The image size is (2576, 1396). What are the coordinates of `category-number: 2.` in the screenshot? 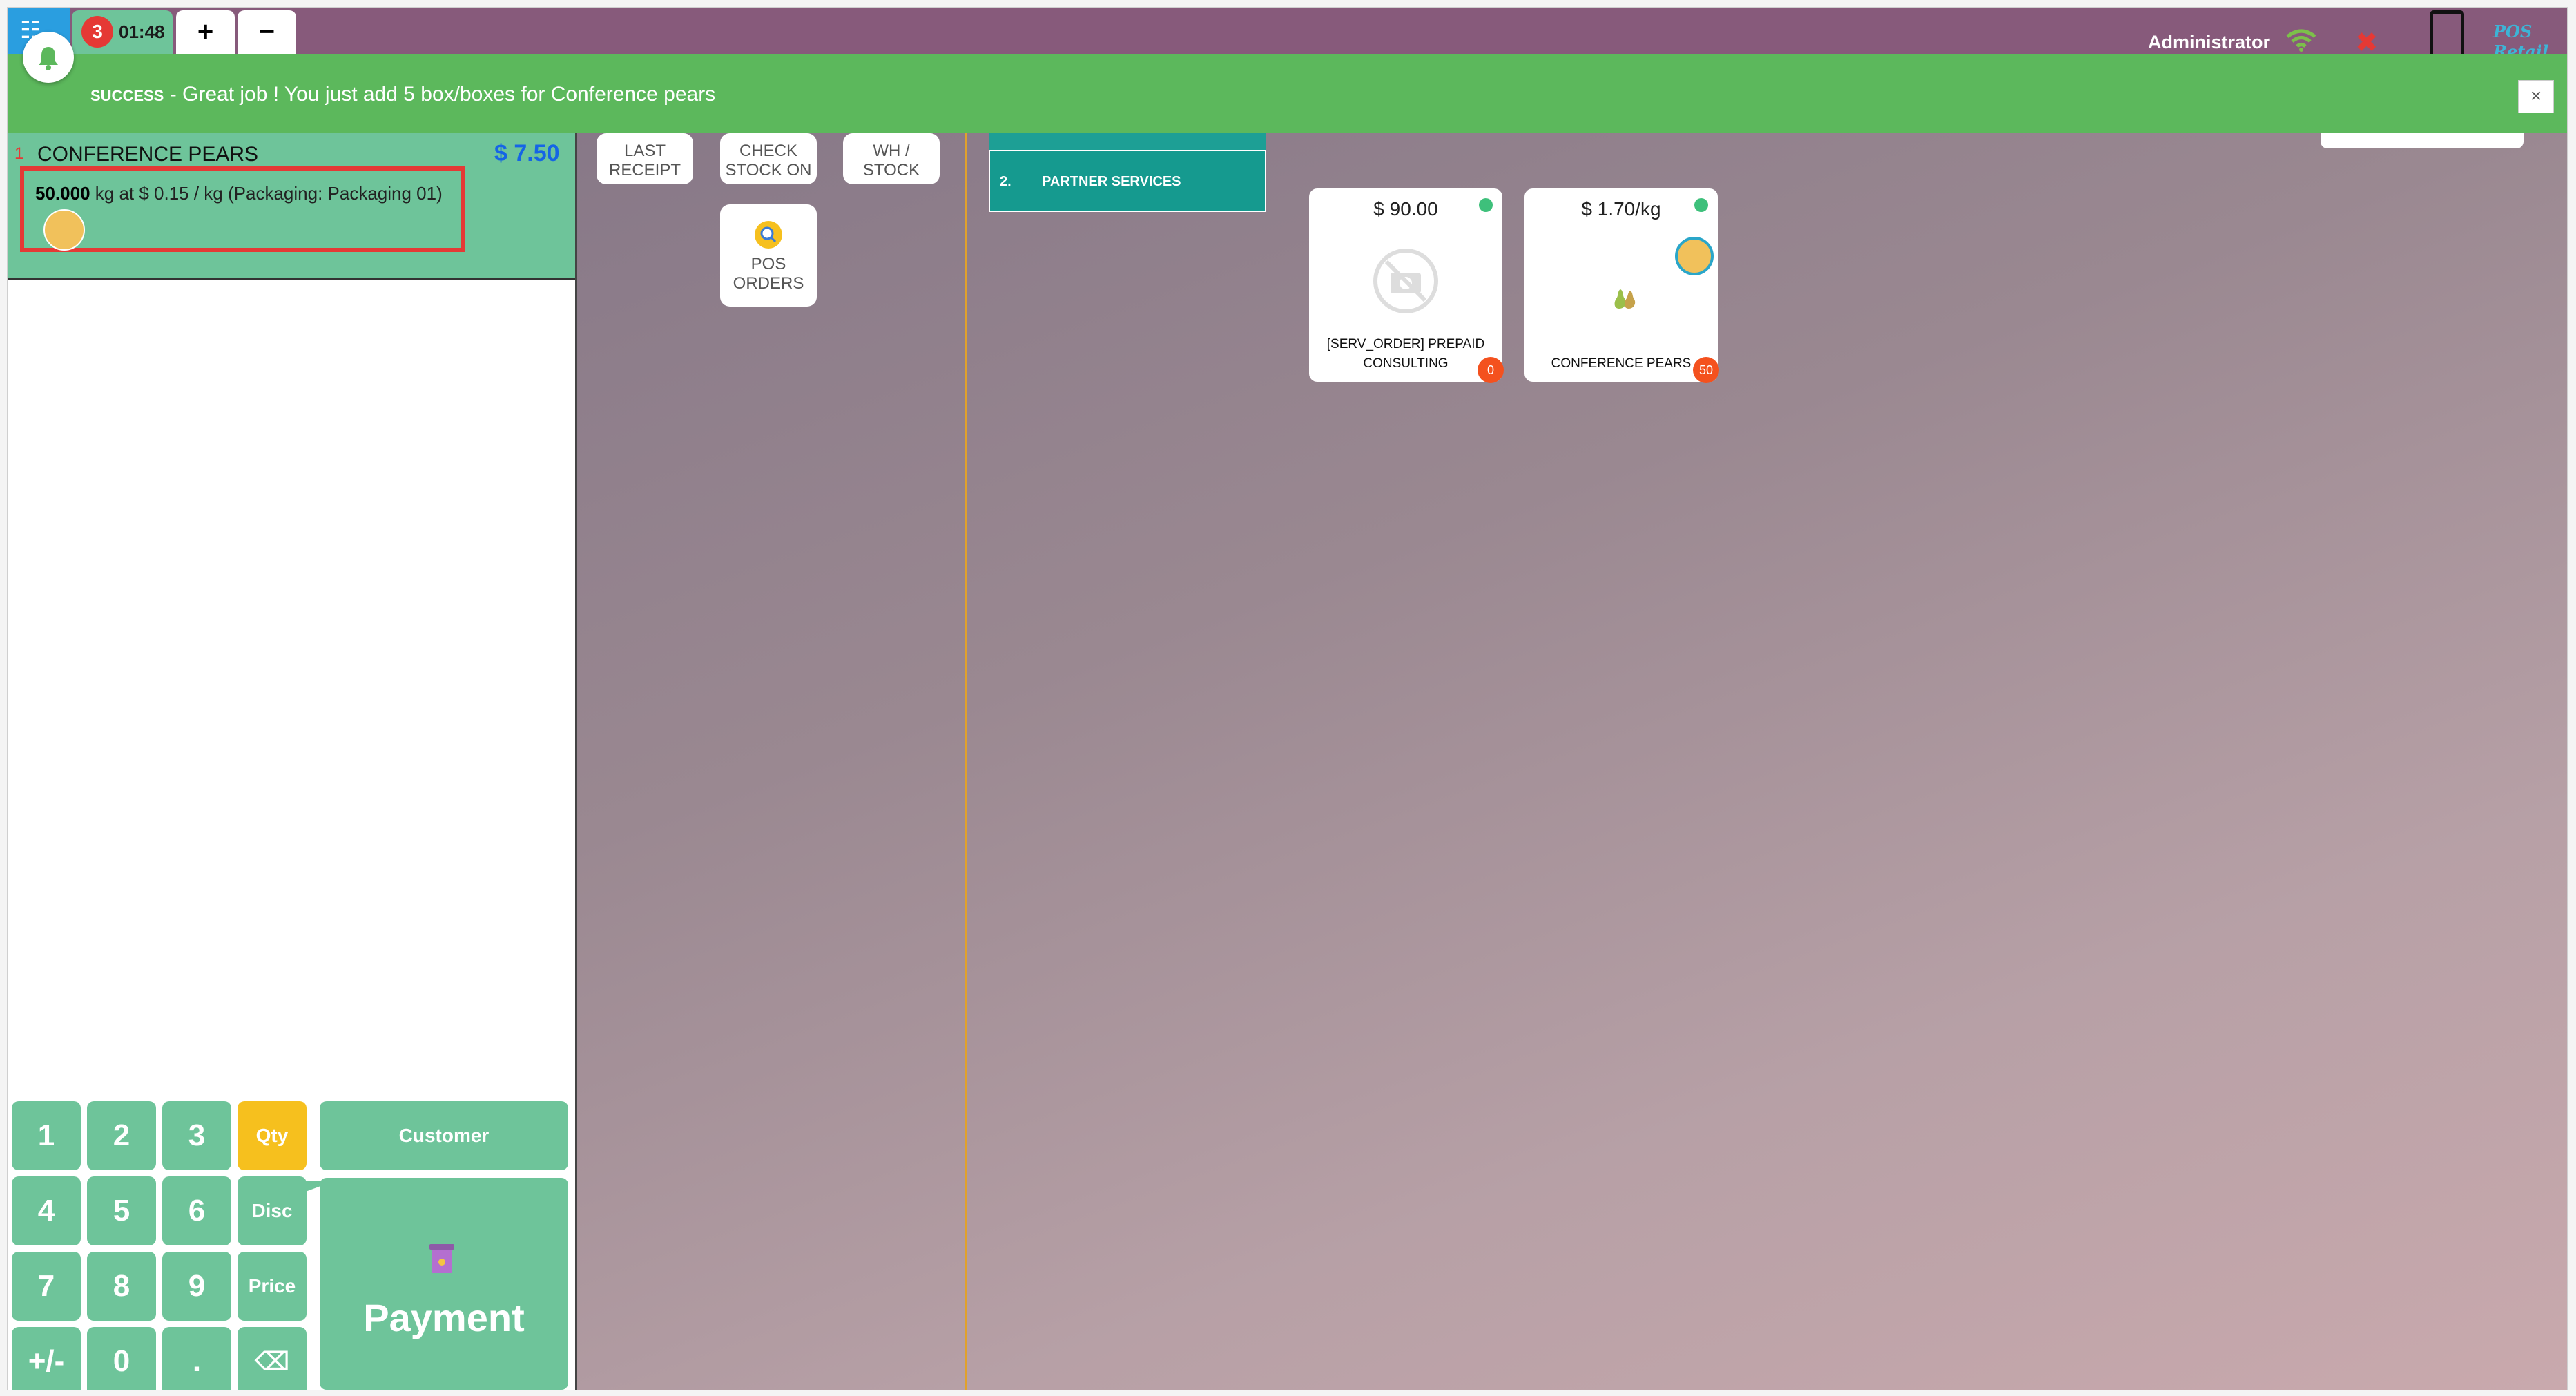 It's located at (1006, 182).